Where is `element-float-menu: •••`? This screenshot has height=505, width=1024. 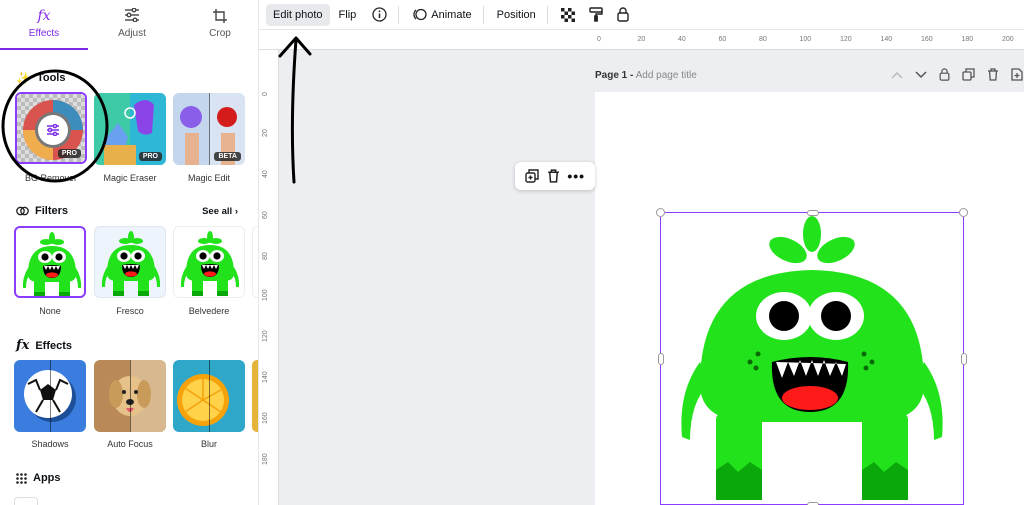 element-float-menu: ••• is located at coordinates (555, 176).